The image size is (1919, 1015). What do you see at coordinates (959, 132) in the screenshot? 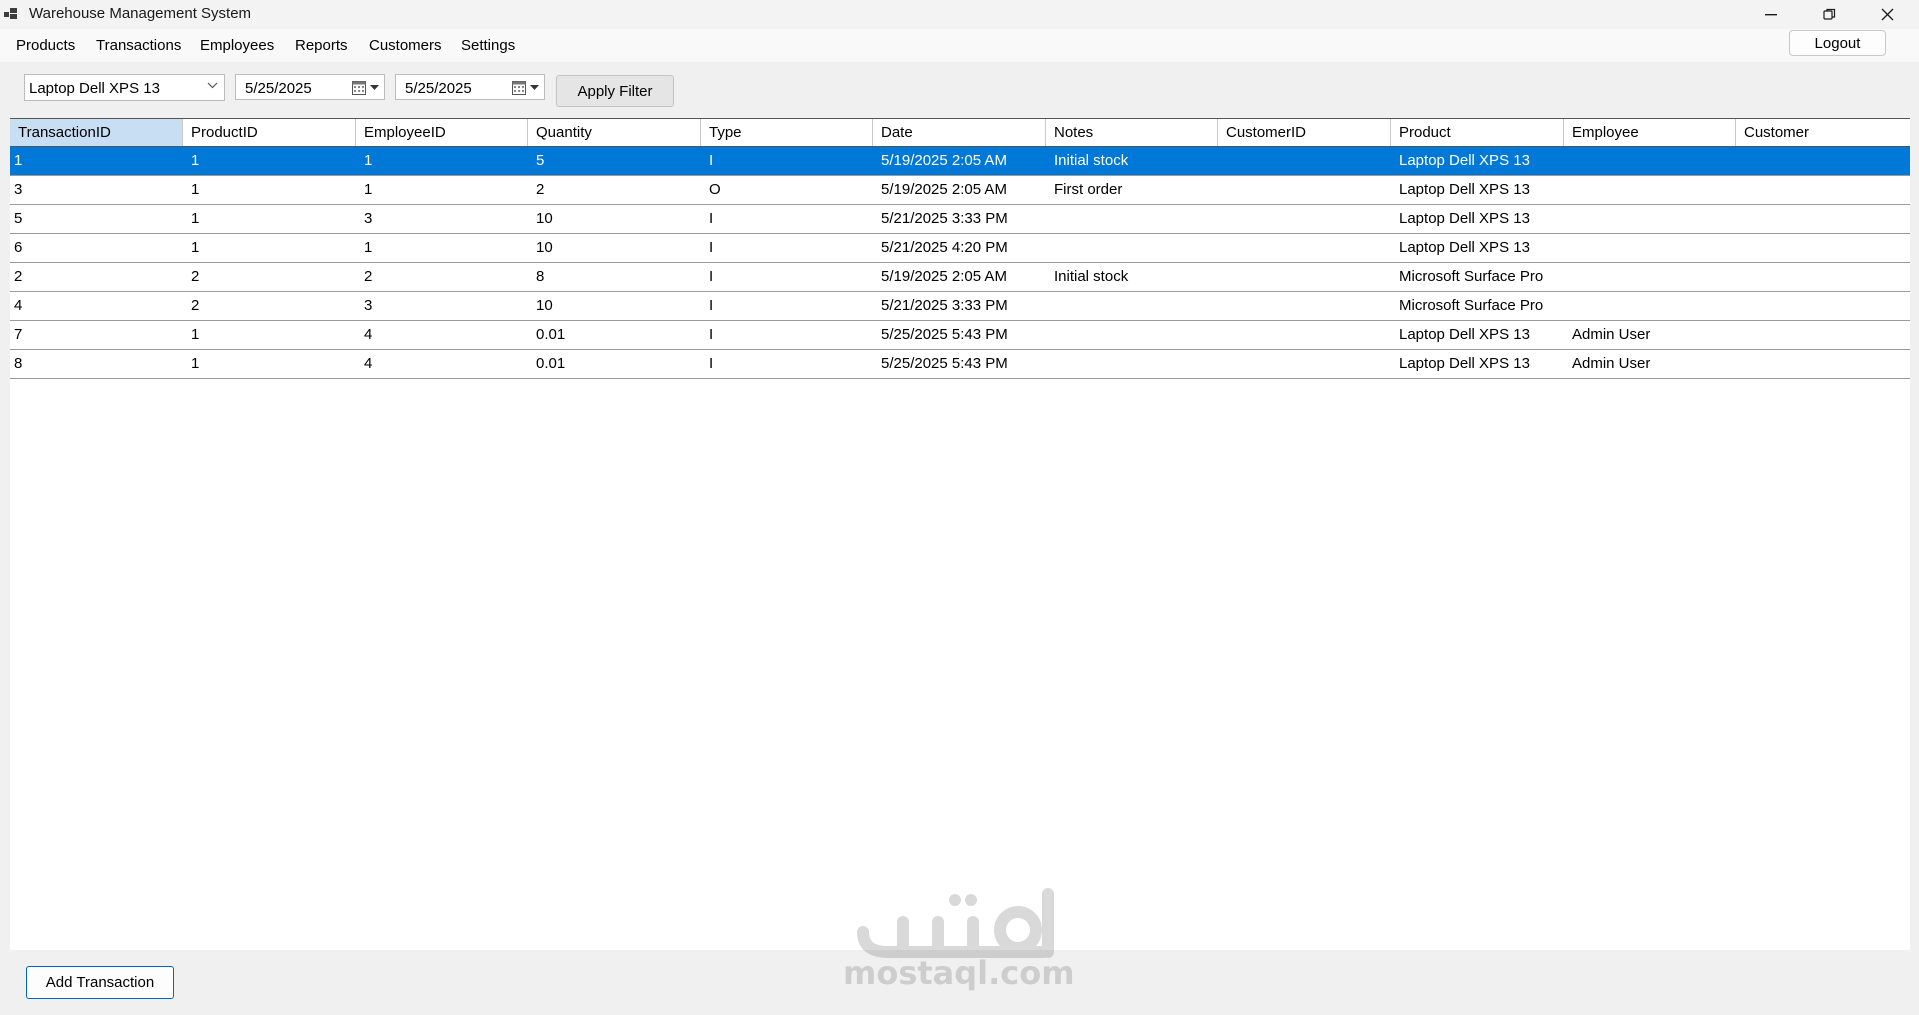
I see `column-header-date: Date` at bounding box center [959, 132].